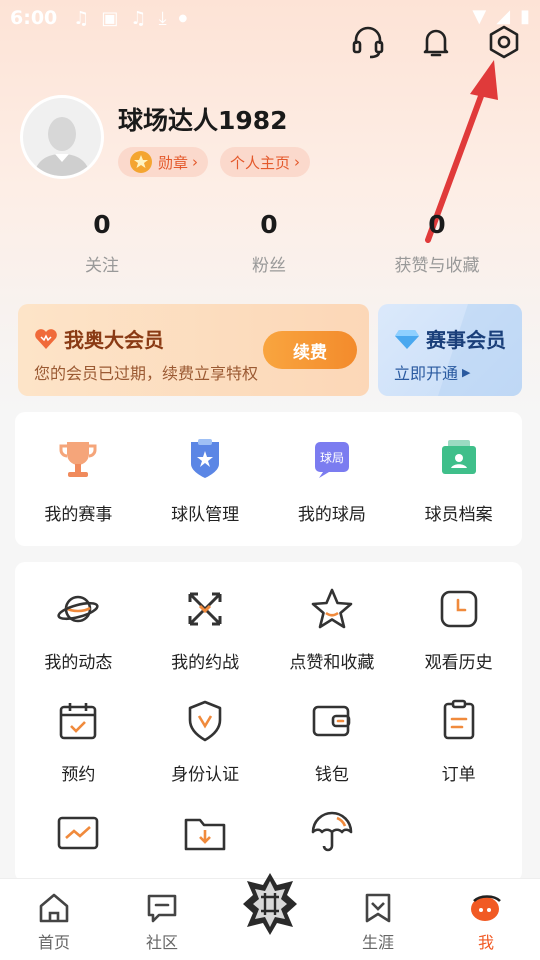  I want to click on likes-favorites-item: 点赞和收藏, so click(332, 618).